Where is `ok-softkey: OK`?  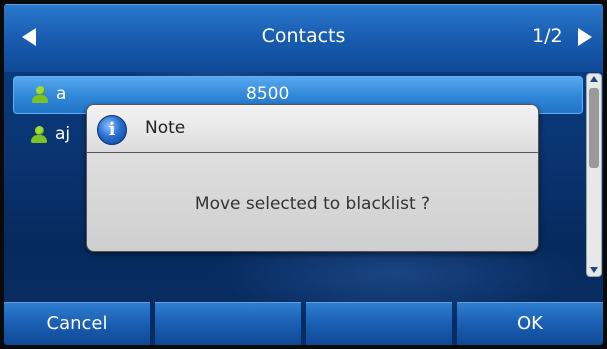
ok-softkey: OK is located at coordinates (530, 323).